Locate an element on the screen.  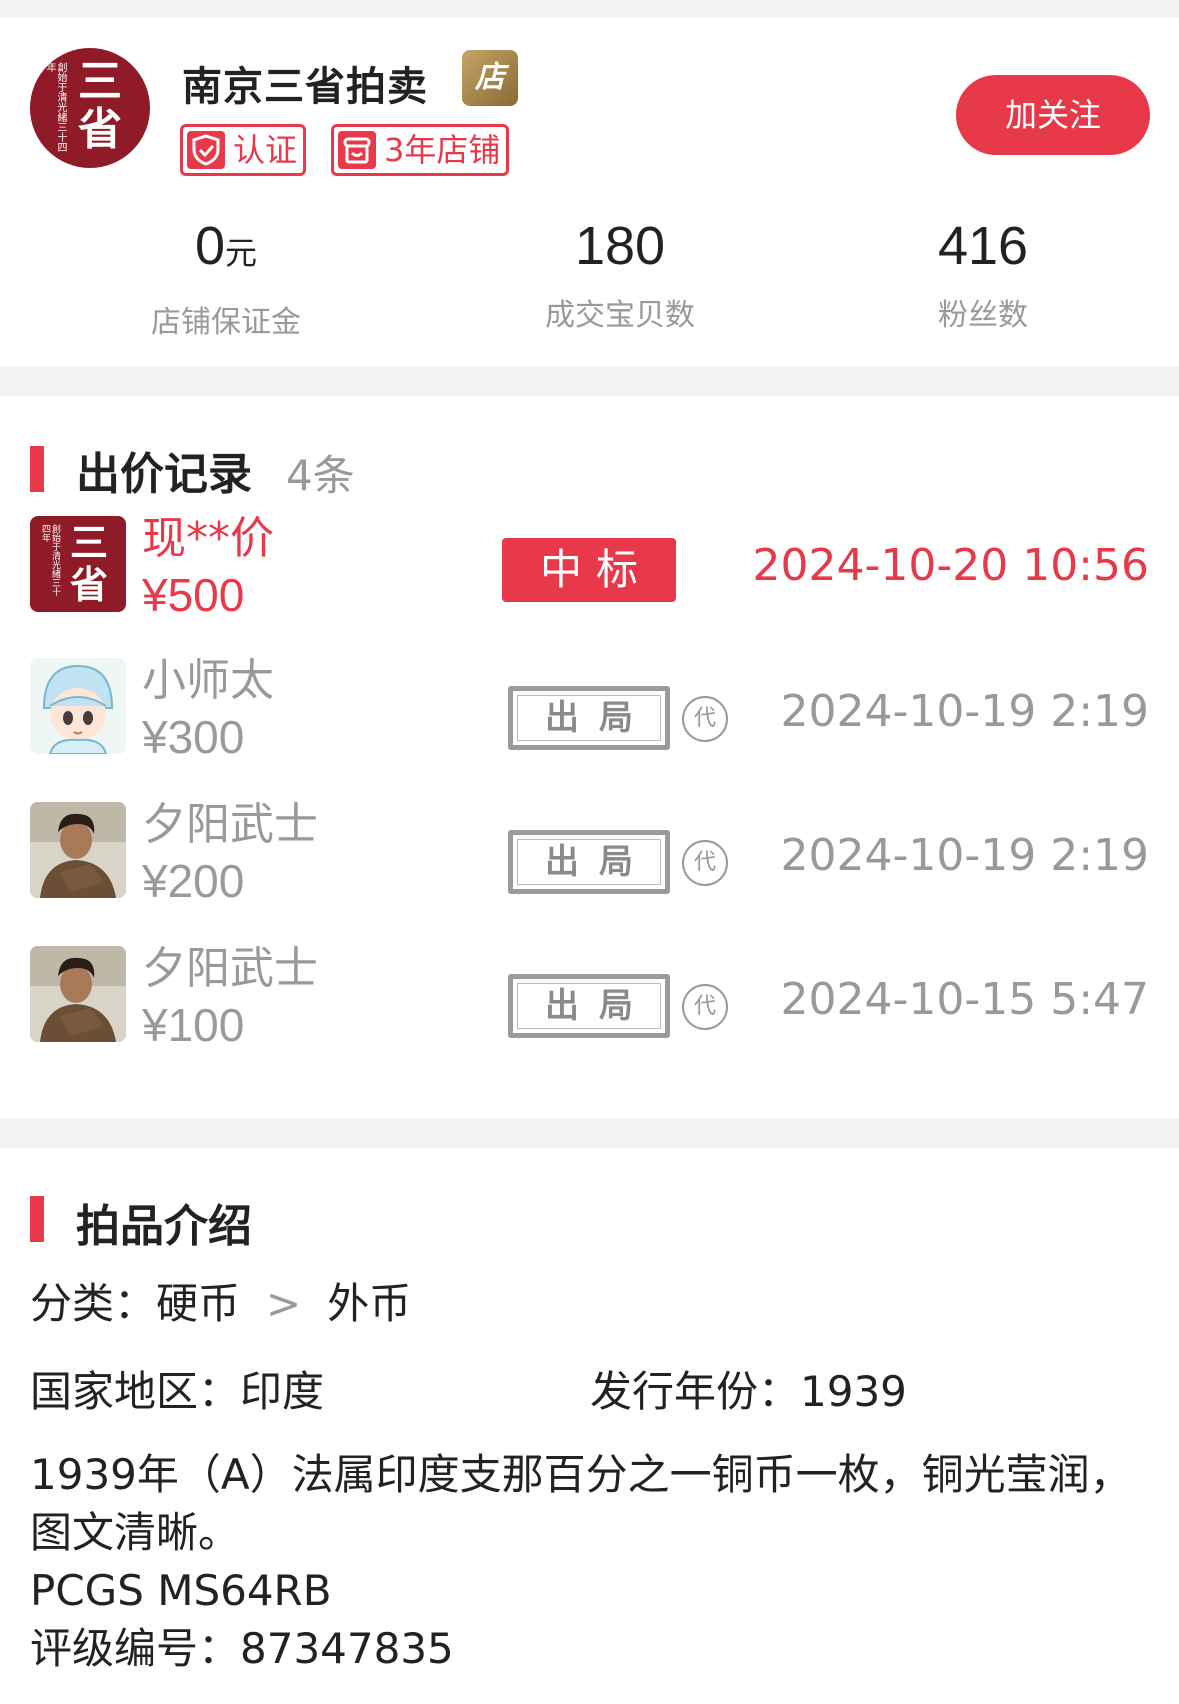
bid-row: 小师太 ¥300 出局 代 2024-10-19 2:19 is located at coordinates (589, 709).